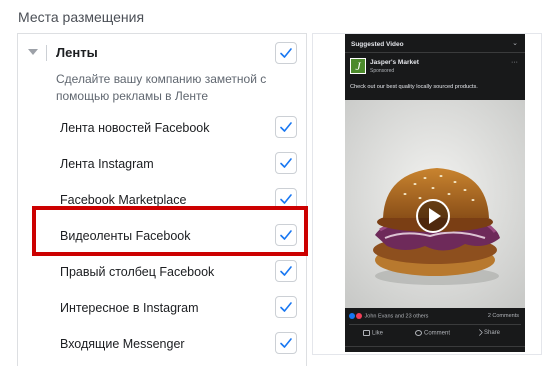 This screenshot has height=366, width=547. I want to click on placement-facebook-right-column: Правый столбец Facebook, so click(162, 273).